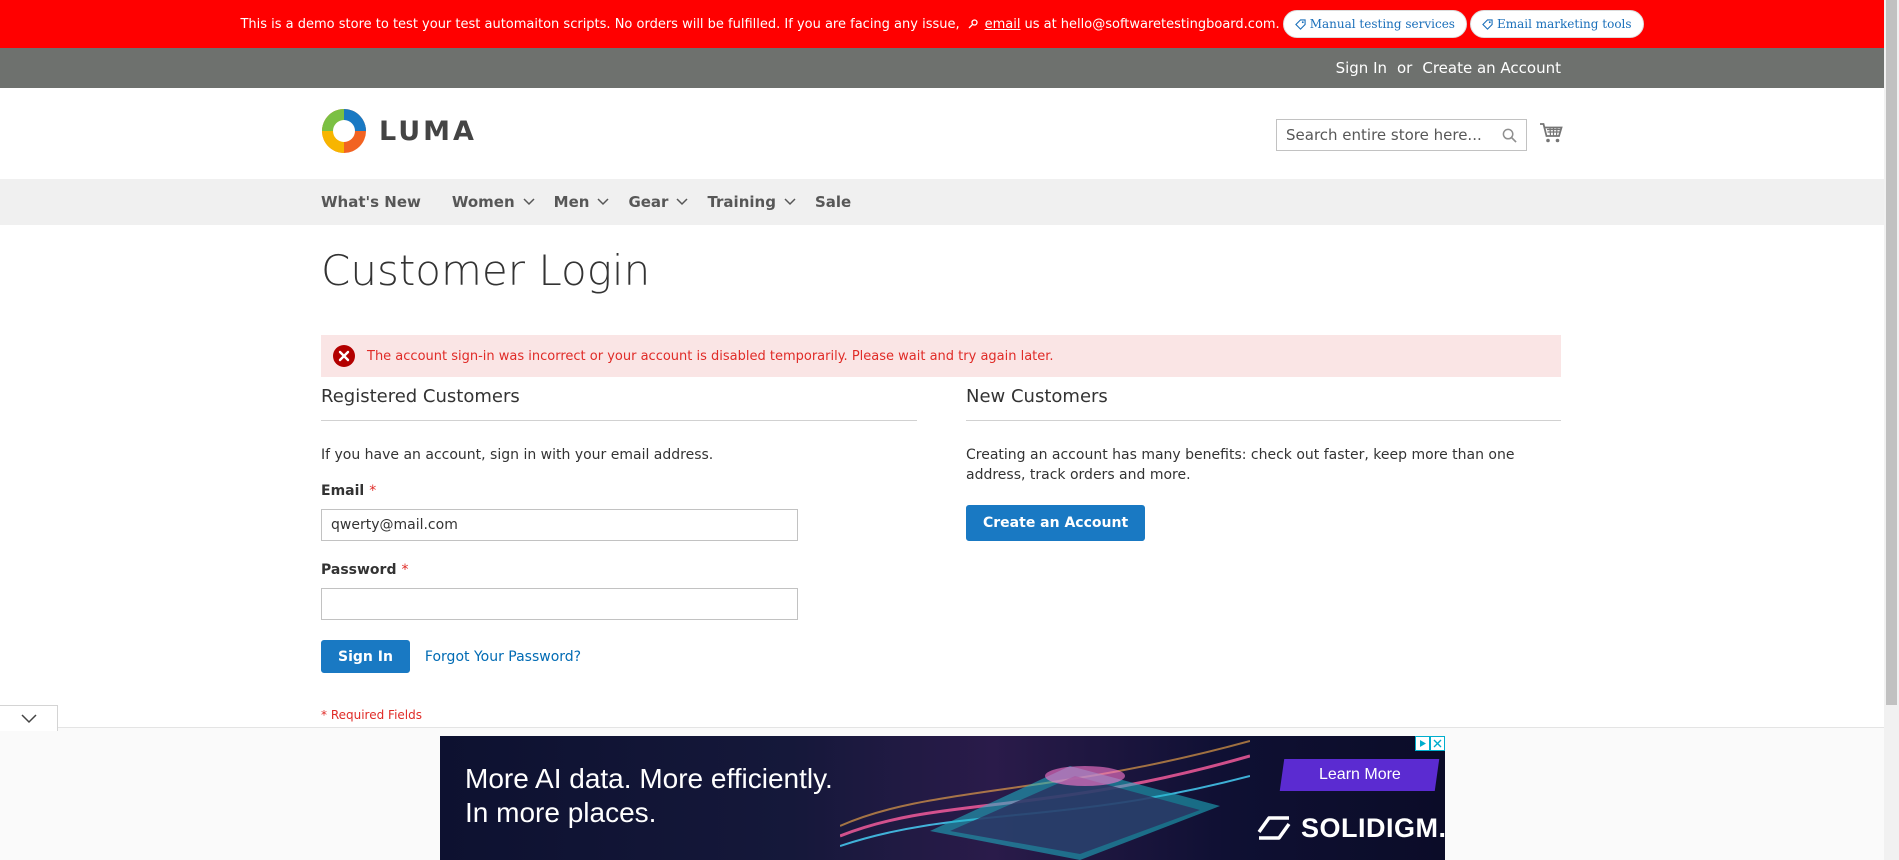 The height and width of the screenshot is (860, 1899). Describe the element at coordinates (571, 202) in the screenshot. I see `nav-item-label: Men` at that location.